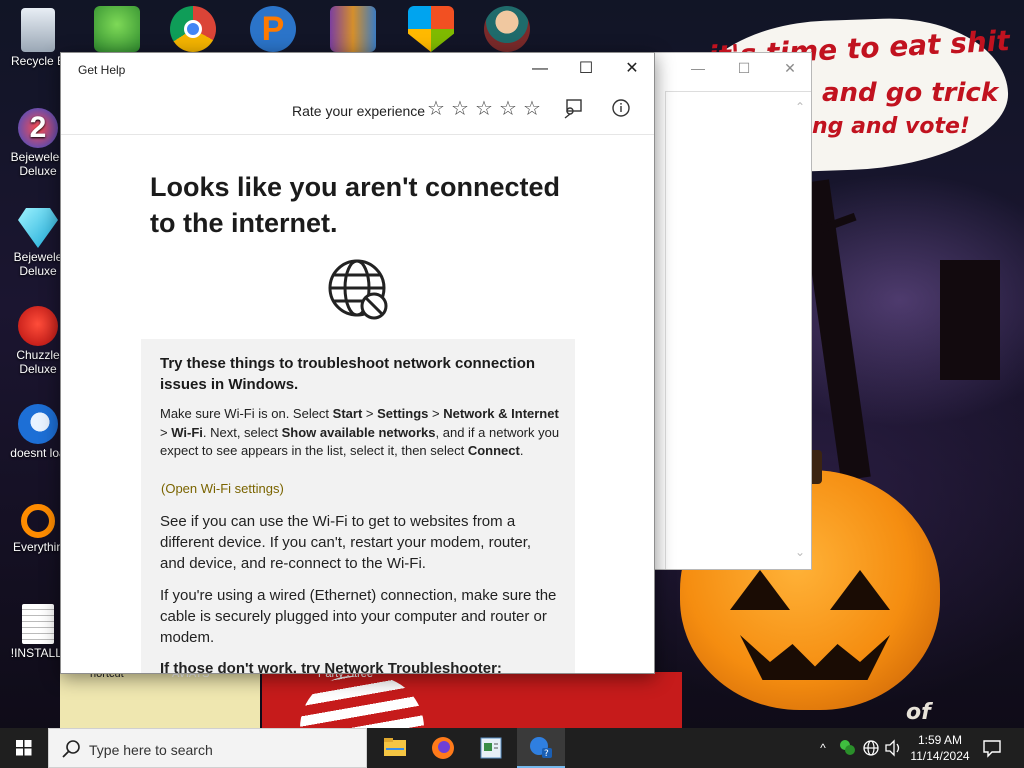  I want to click on action-center-button, so click(992, 748).